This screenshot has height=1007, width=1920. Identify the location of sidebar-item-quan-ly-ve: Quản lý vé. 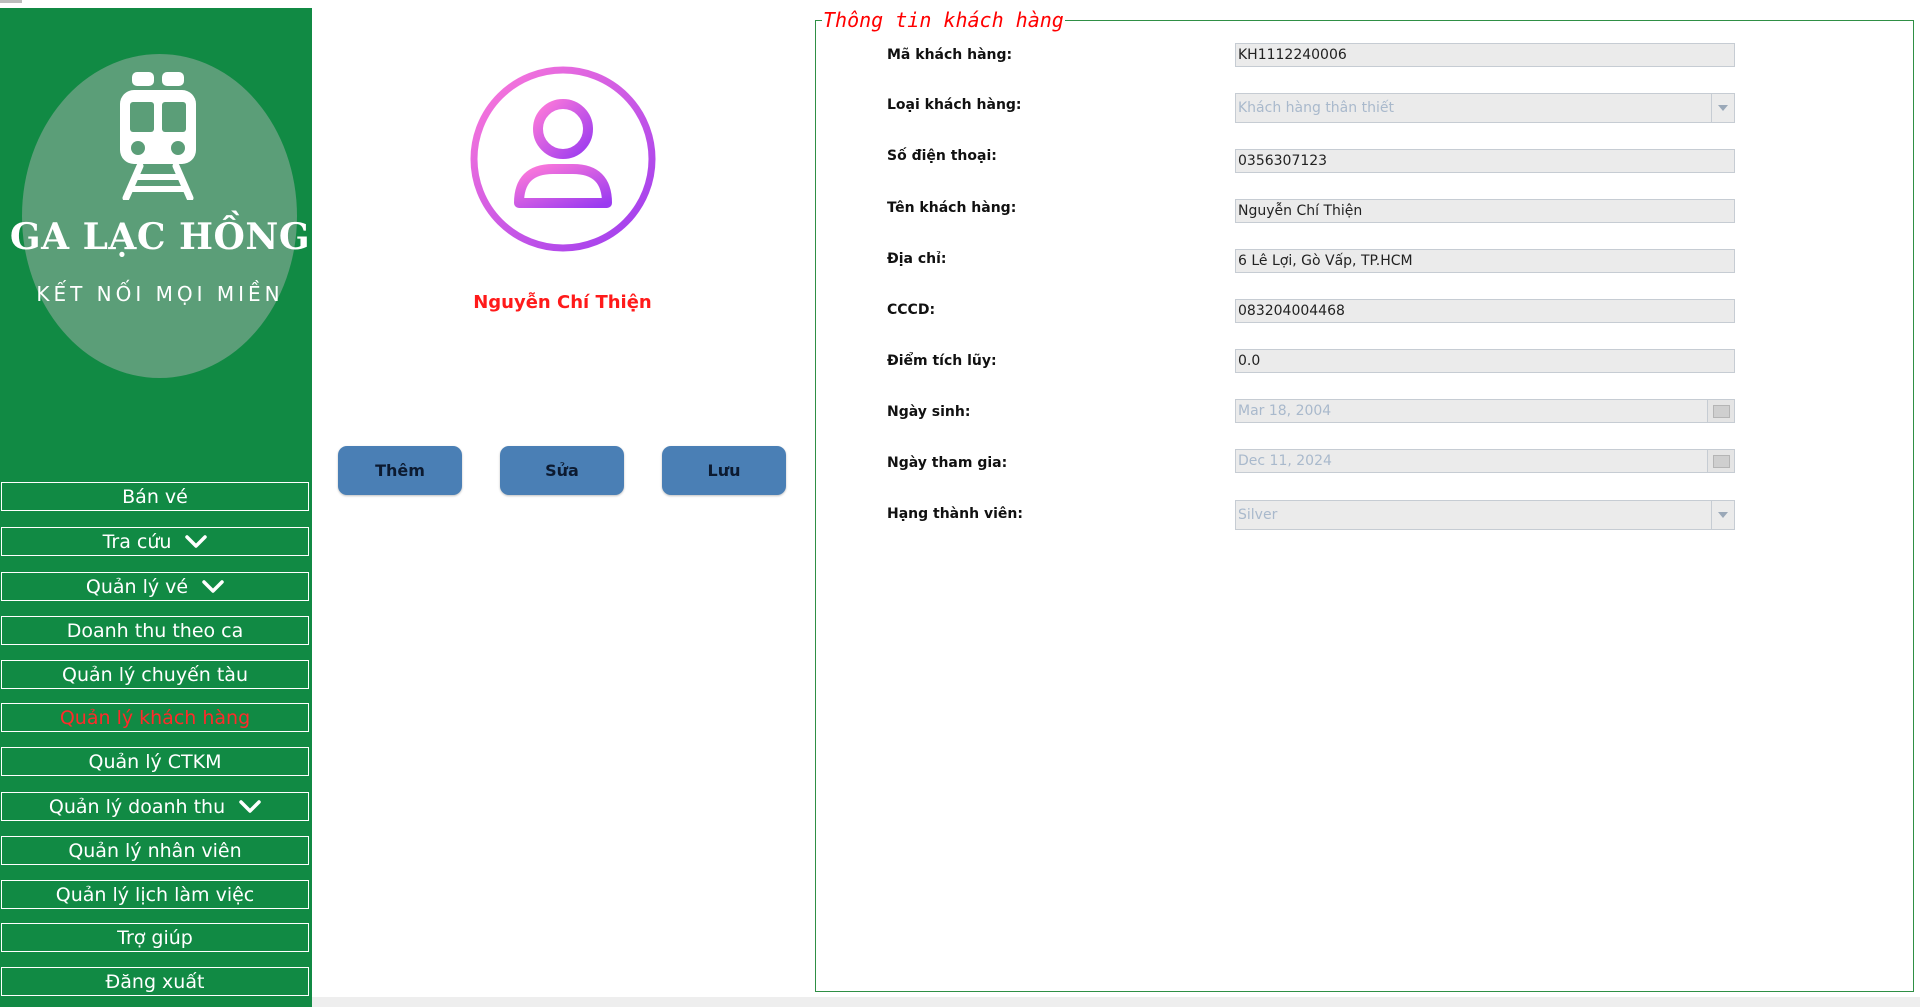
(155, 586).